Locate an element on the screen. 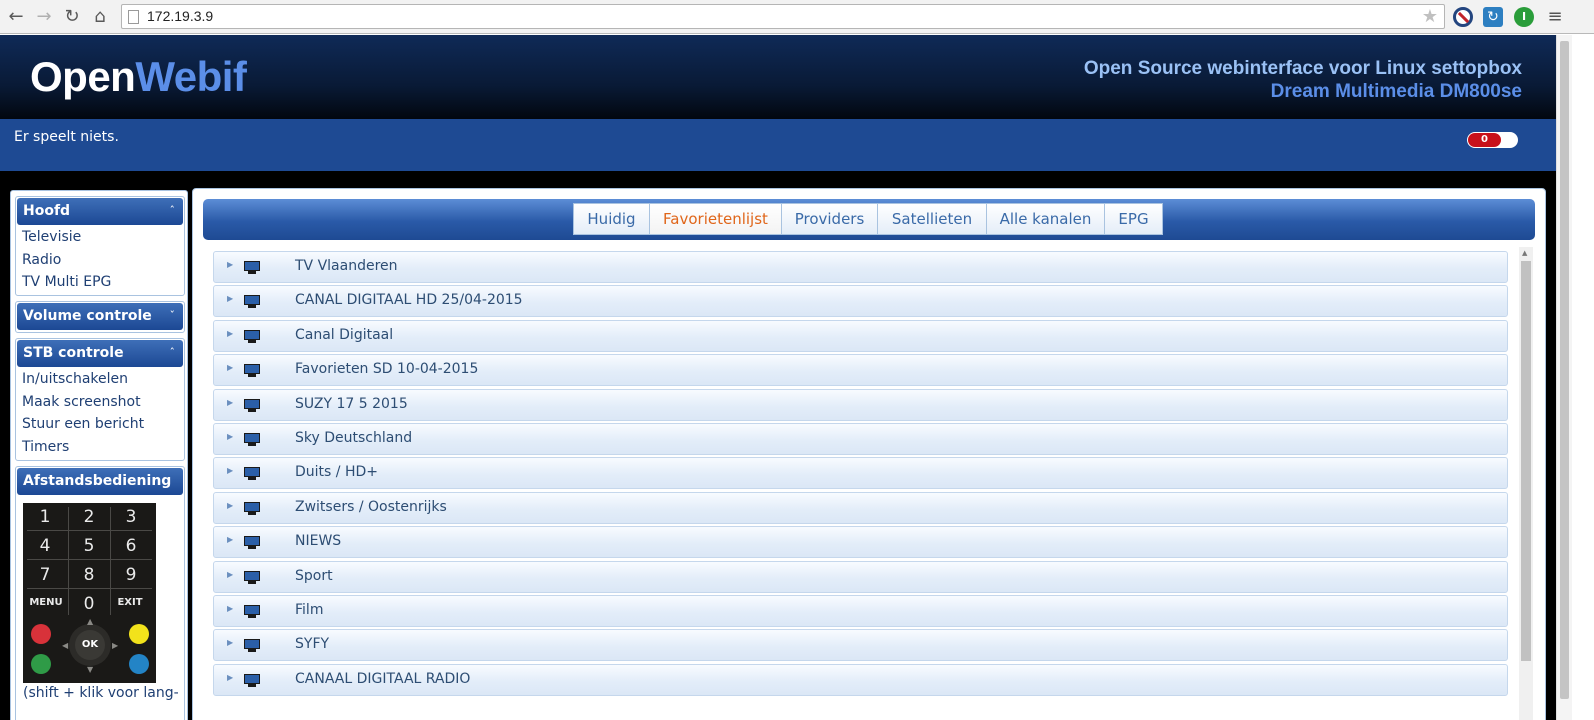 The image size is (1594, 720). list-item-label: Canal Digitaal is located at coordinates (344, 335).